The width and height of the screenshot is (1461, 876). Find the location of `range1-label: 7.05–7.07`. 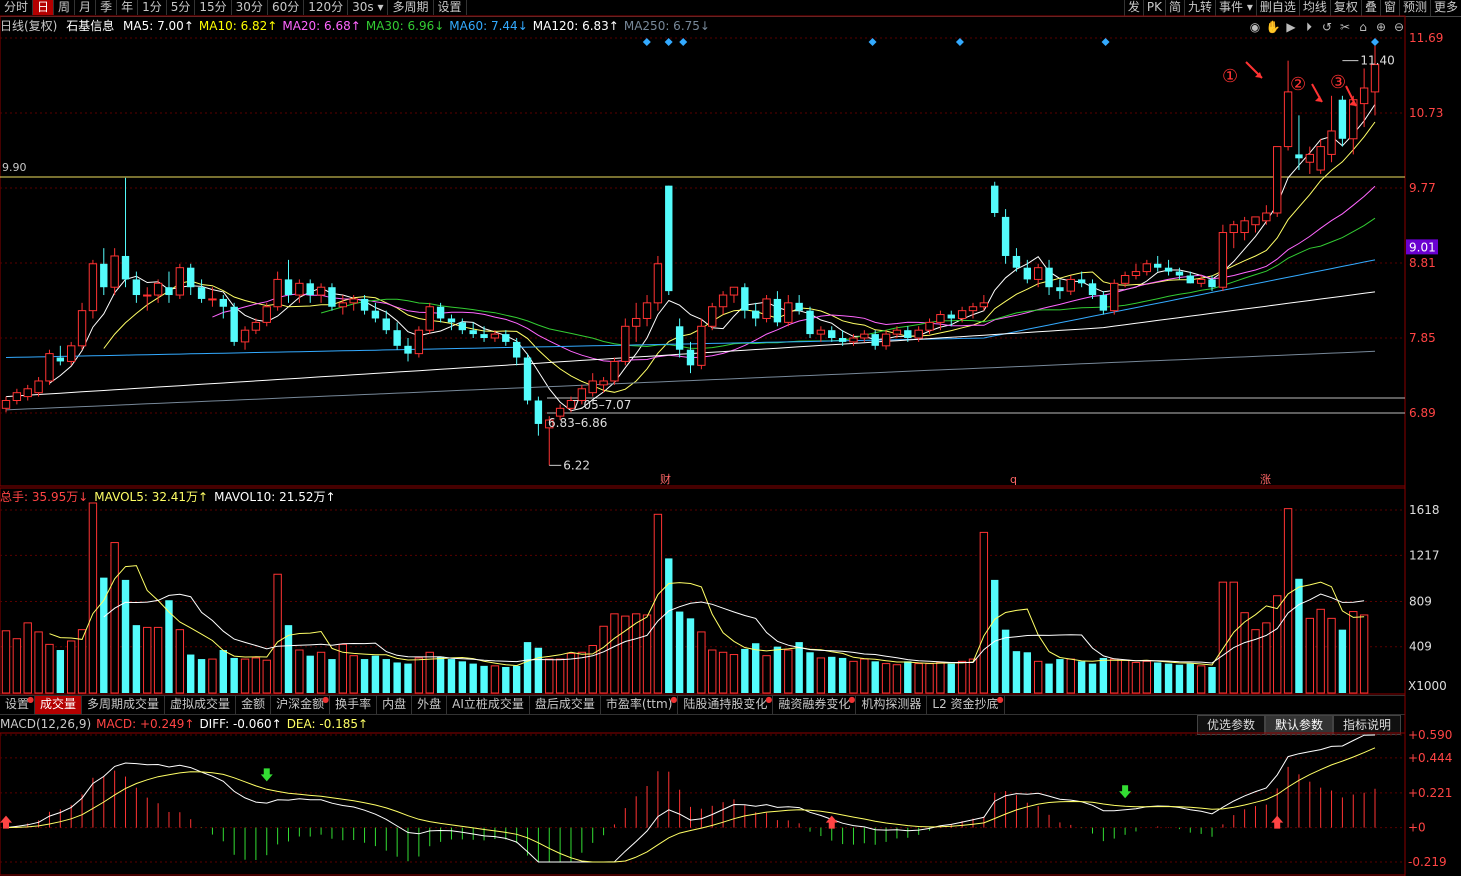

range1-label: 7.05–7.07 is located at coordinates (601, 405).